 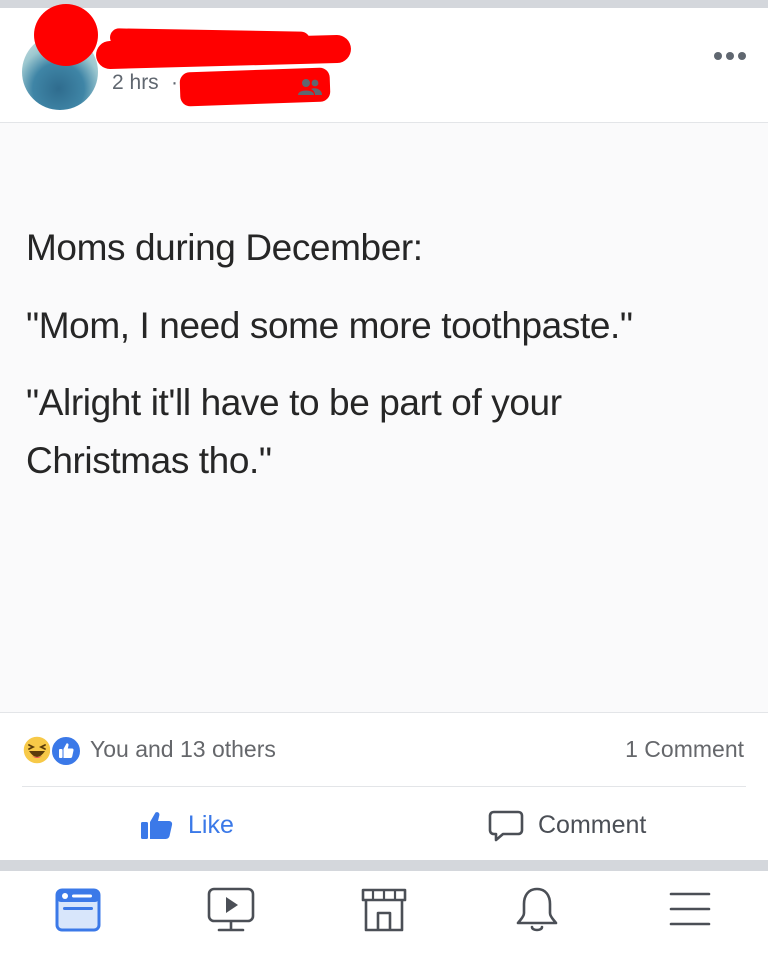 I want to click on like-button: Like, so click(x=195, y=824).